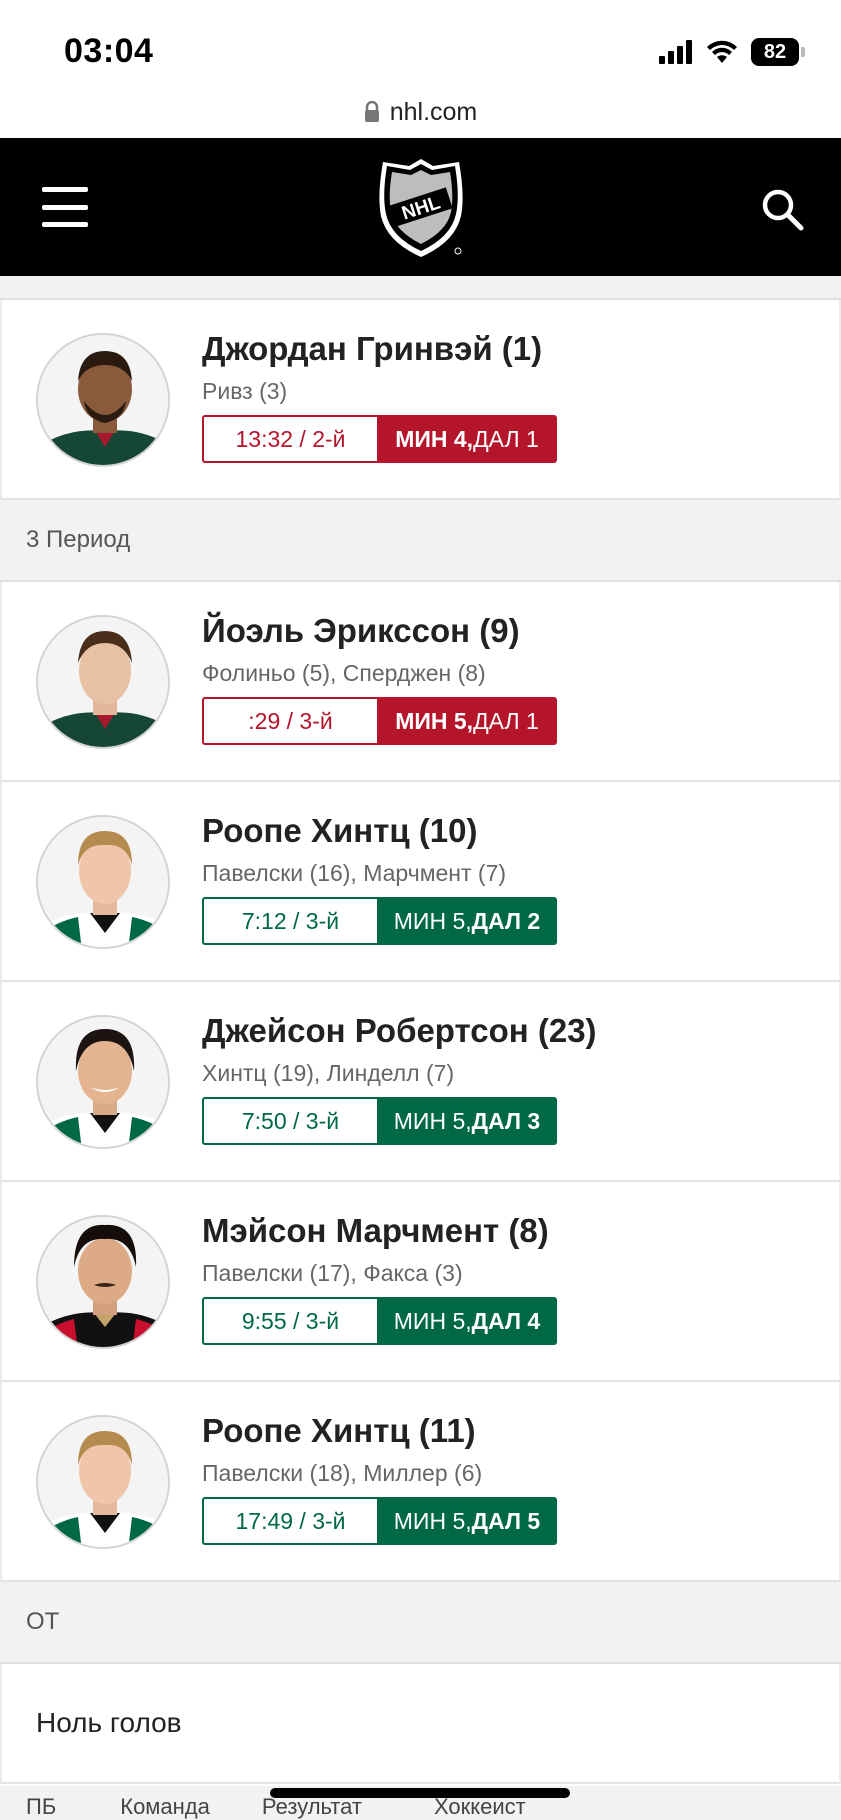  I want to click on home-indicator, so click(420, 1793).